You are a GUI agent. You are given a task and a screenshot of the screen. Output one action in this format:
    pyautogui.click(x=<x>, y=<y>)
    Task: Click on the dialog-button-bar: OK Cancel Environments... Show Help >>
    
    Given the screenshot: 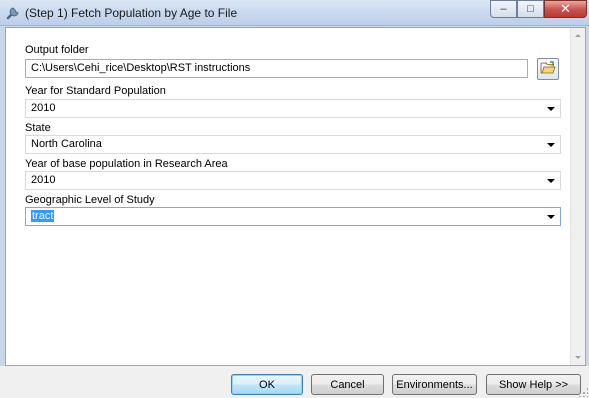 What is the action you would take?
    pyautogui.click(x=294, y=382)
    